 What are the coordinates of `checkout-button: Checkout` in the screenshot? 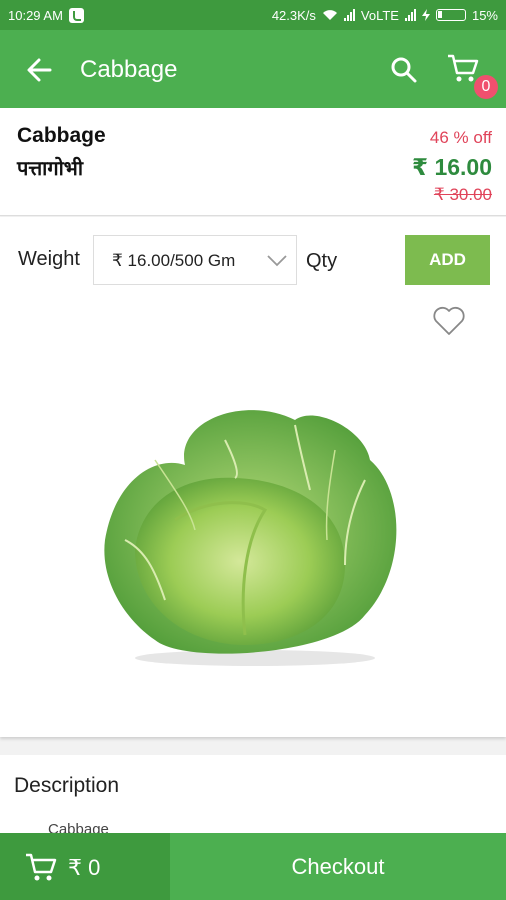 It's located at (338, 866).